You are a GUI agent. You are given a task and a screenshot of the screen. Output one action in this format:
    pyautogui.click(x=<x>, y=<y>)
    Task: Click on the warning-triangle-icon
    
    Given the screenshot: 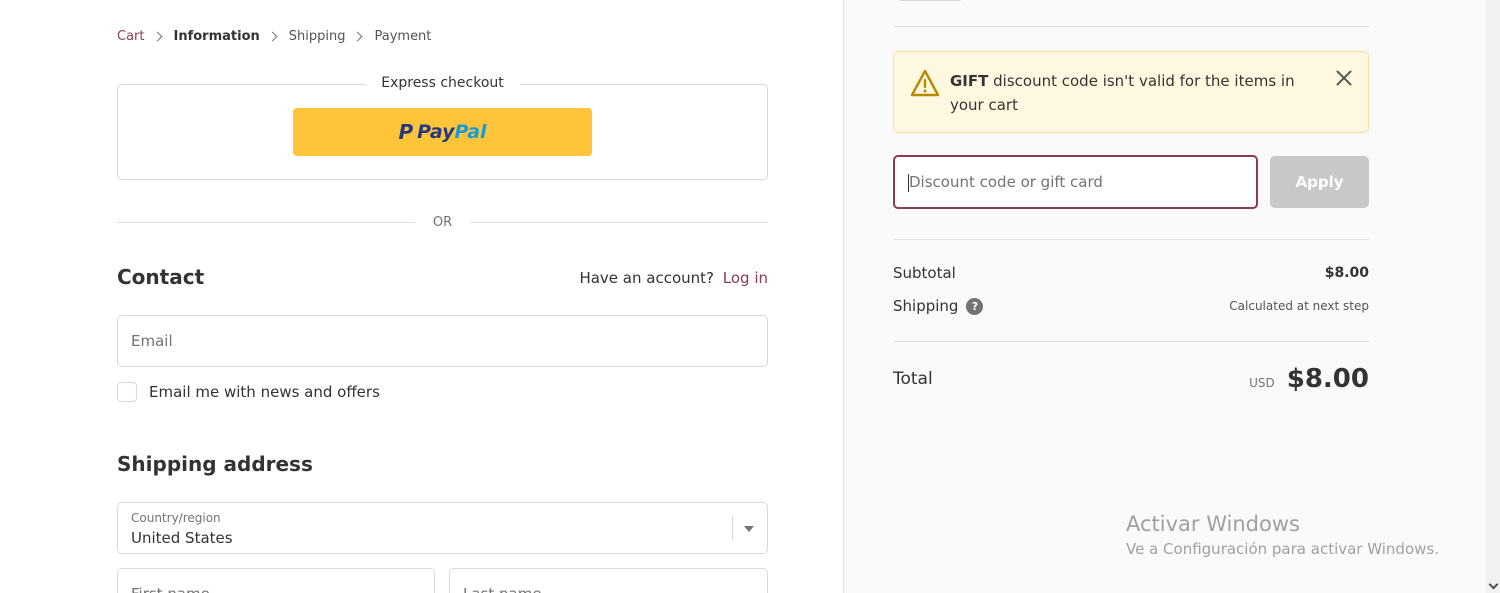 What is the action you would take?
    pyautogui.click(x=925, y=83)
    